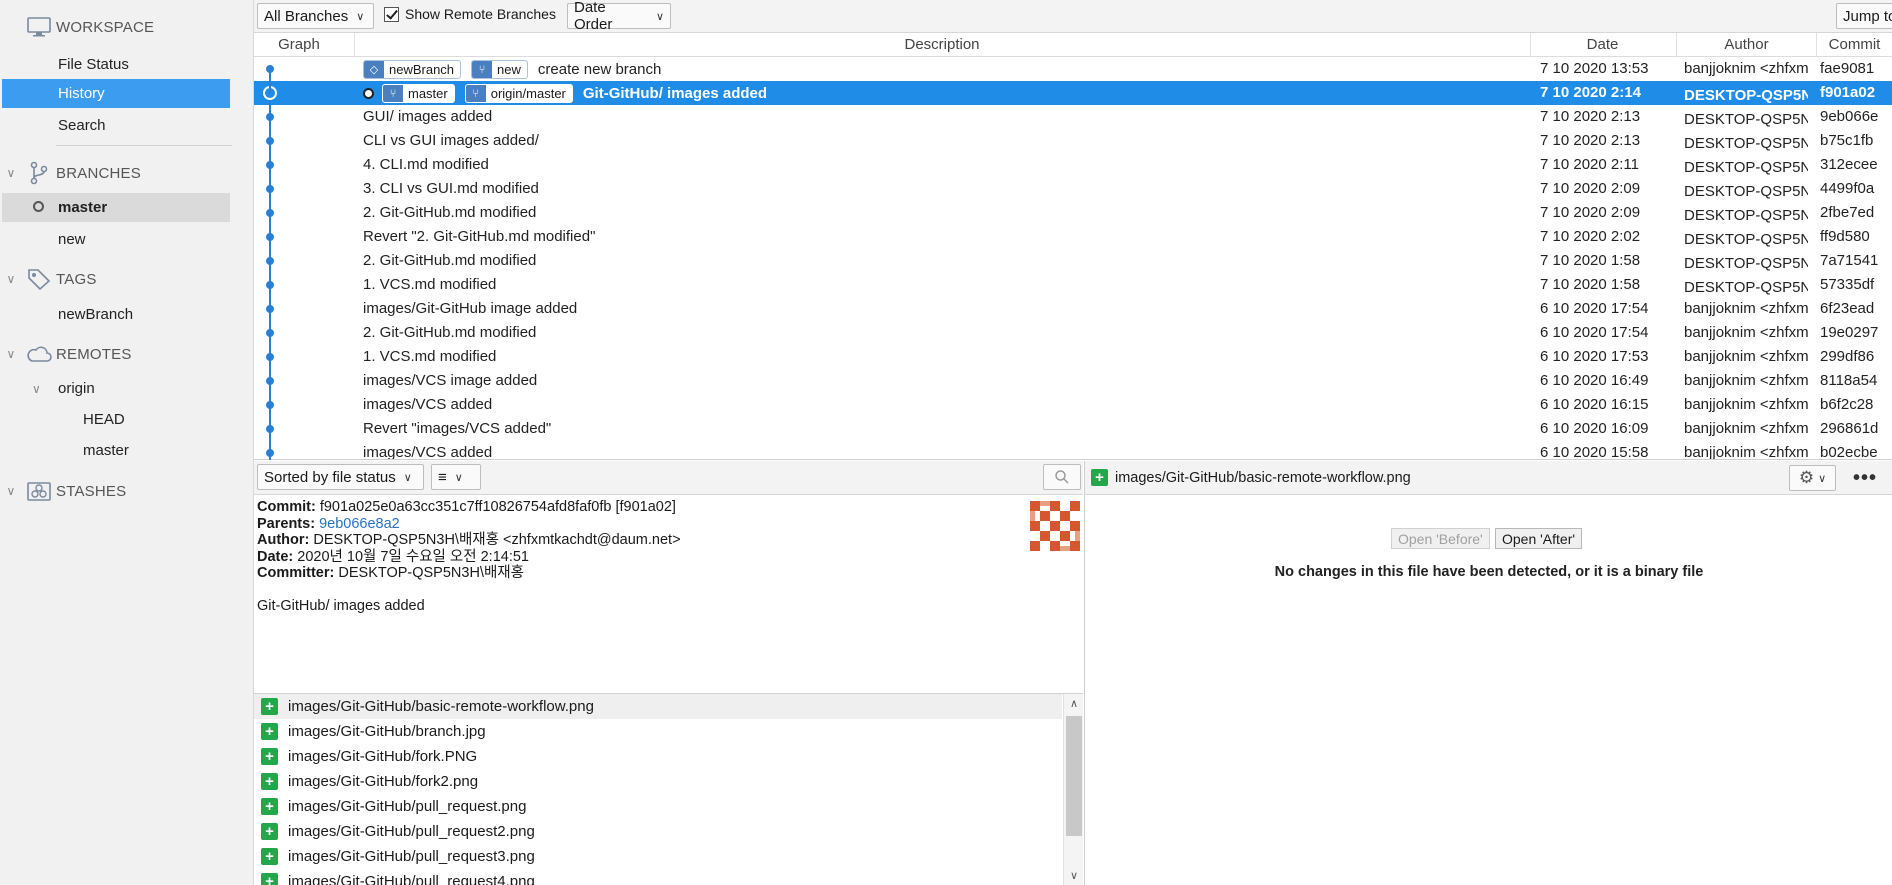 The image size is (1892, 885). What do you see at coordinates (457, 428) in the screenshot?
I see `commit-message: Revert "images/VCS added"` at bounding box center [457, 428].